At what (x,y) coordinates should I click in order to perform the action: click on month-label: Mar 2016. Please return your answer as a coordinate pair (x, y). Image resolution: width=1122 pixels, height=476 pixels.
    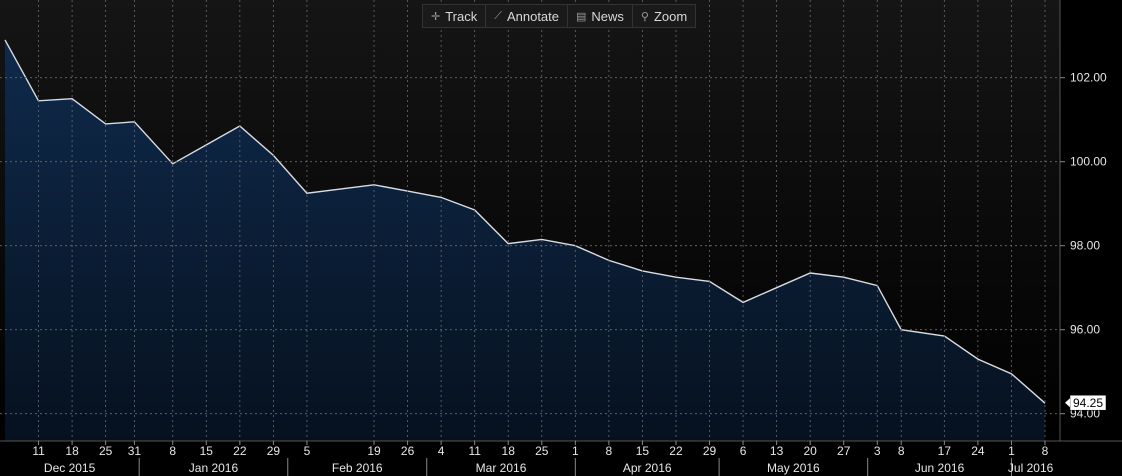
    Looking at the image, I should click on (501, 468).